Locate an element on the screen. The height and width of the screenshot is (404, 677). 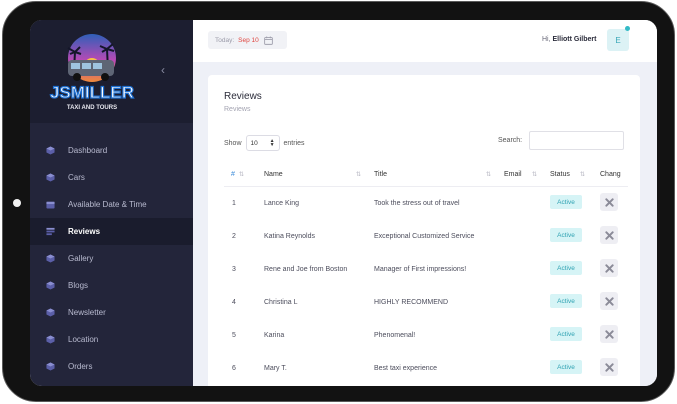
column-header-number: # ⇅ is located at coordinates (237, 174).